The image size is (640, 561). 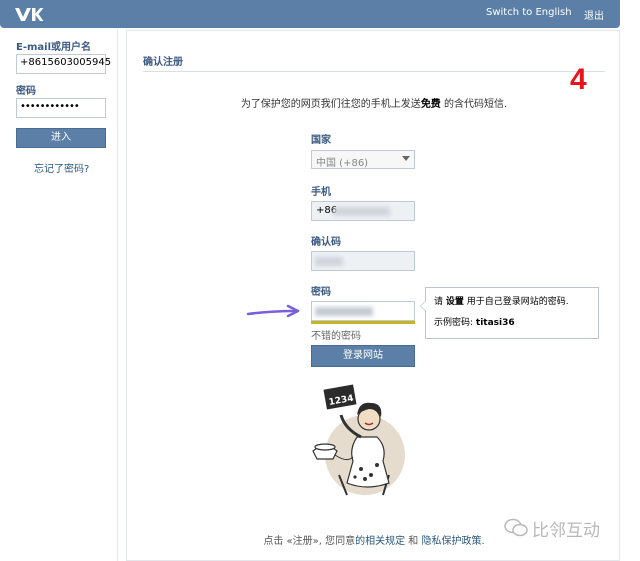 I want to click on password-tooltip: 请 设置 用于自己登录网站的密码. 示例密码: titasi36, so click(x=509, y=313).